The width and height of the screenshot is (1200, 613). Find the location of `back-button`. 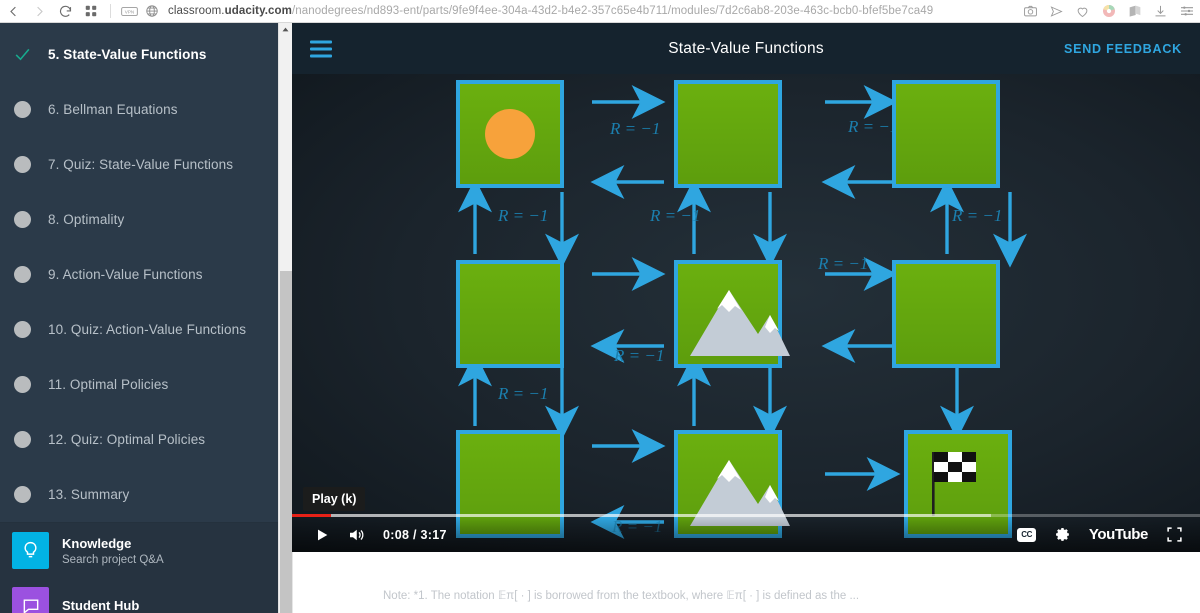

back-button is located at coordinates (13, 11).